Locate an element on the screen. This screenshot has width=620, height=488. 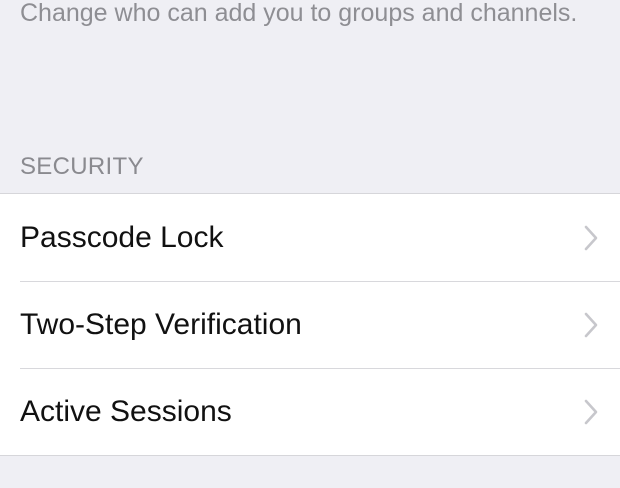
two-step-verification-label: Two-Step Verification is located at coordinates (161, 324).